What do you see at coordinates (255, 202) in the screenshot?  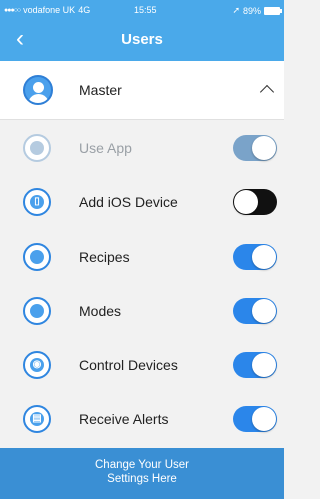 I see `add-ios-device-toggle` at bounding box center [255, 202].